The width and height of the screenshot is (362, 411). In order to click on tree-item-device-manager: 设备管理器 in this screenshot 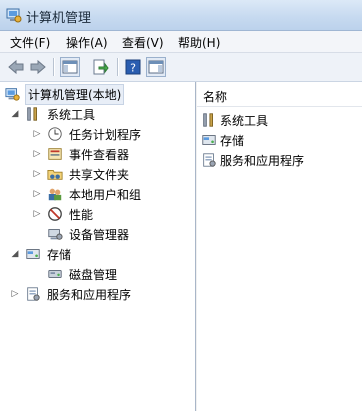, I will do `click(88, 234)`.